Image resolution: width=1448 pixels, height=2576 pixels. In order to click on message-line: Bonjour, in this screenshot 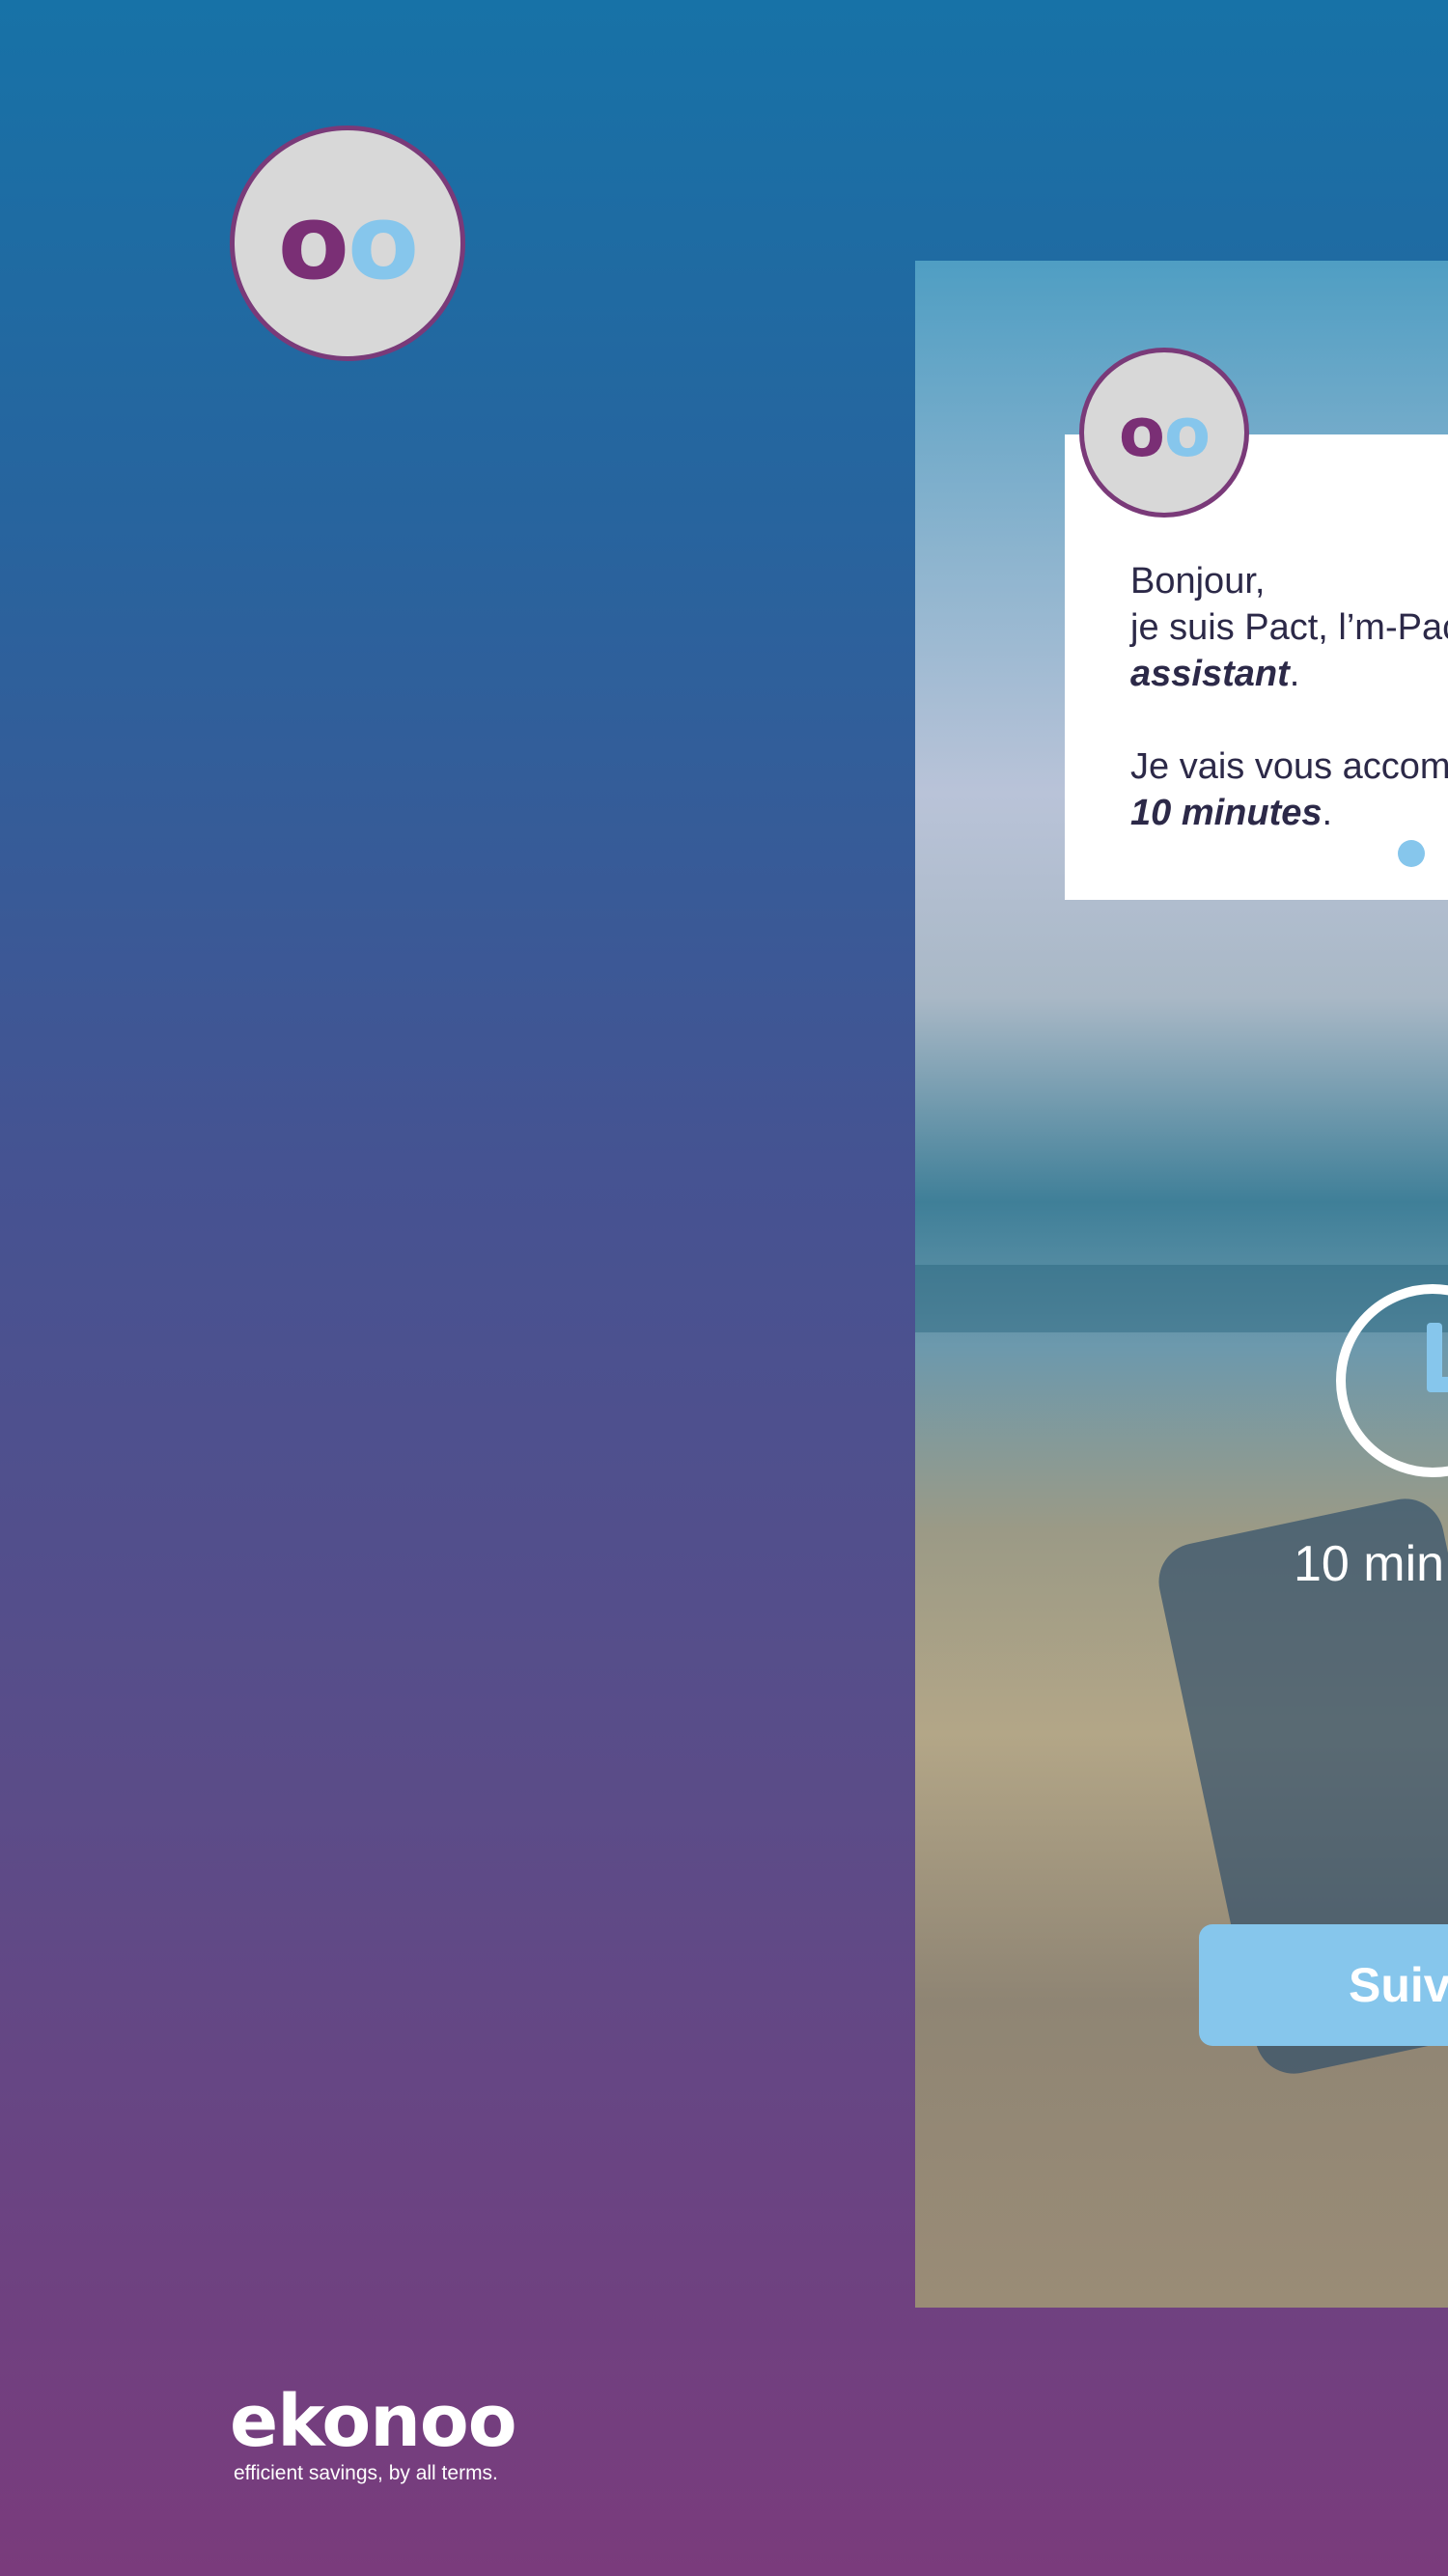, I will do `click(1198, 582)`.